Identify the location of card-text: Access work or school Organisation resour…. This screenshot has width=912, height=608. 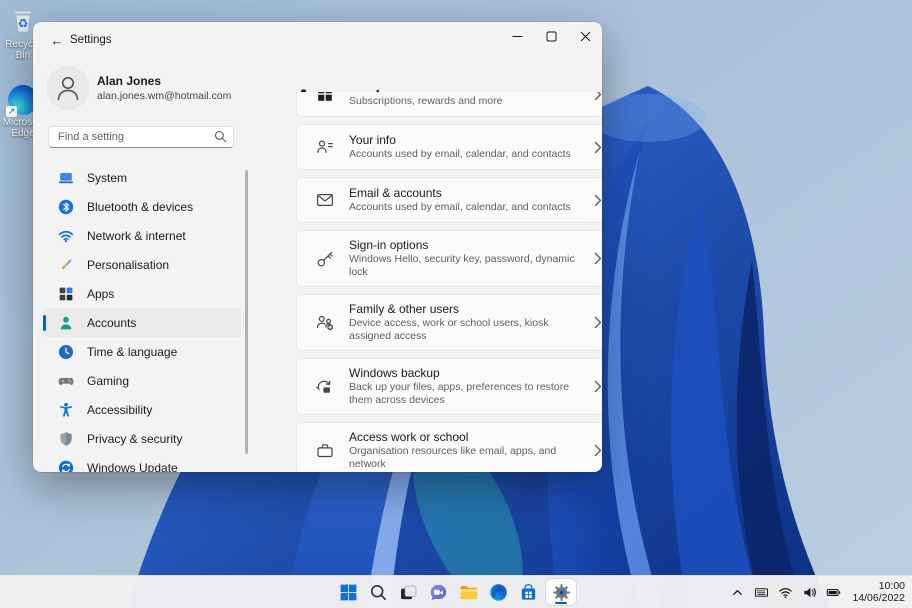
(470, 450).